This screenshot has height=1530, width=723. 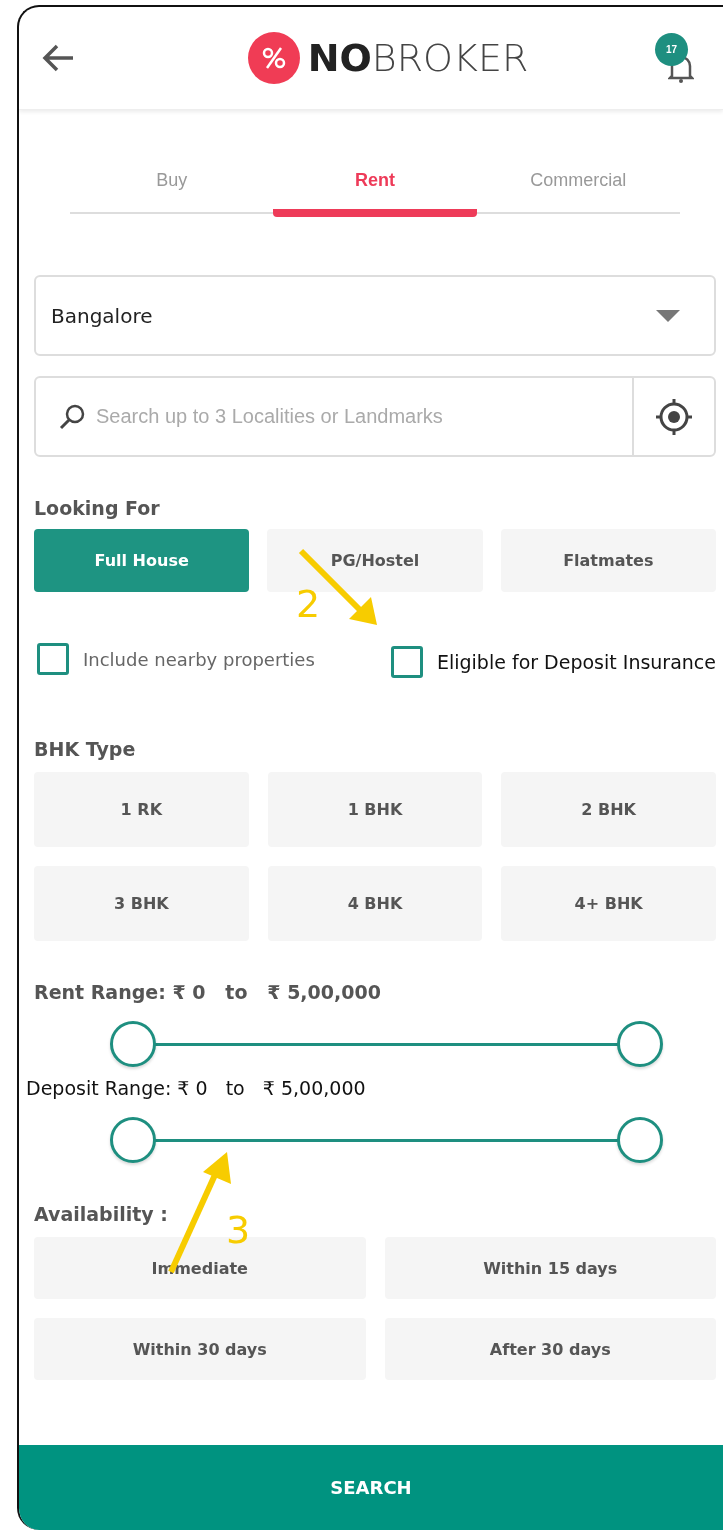 What do you see at coordinates (208, 992) in the screenshot?
I see `range-label: Rent Range: ₹ 0 to ₹ 5,00,000` at bounding box center [208, 992].